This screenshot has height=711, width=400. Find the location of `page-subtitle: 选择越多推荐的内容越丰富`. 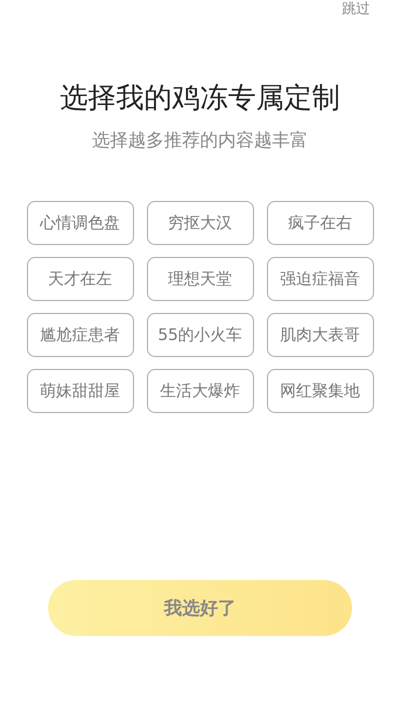

page-subtitle: 选择越多推荐的内容越丰富 is located at coordinates (200, 141).